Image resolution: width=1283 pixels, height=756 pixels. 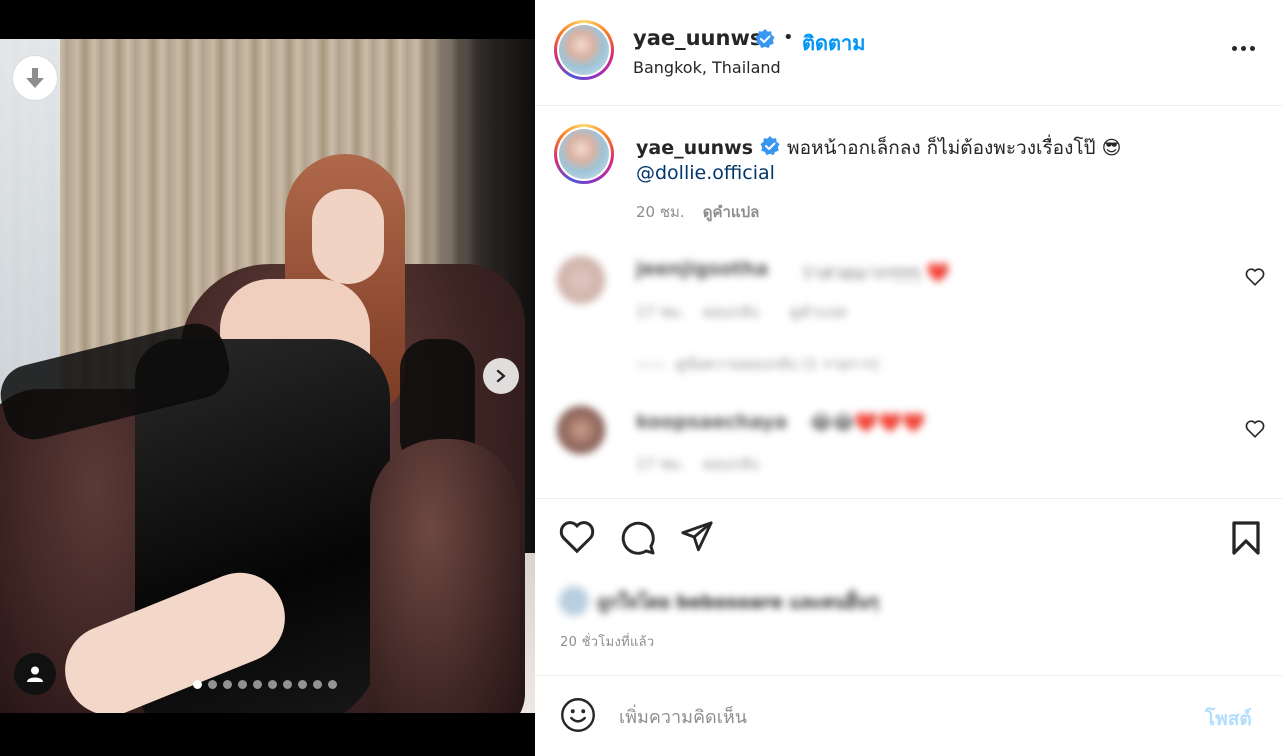 I want to click on caption-avatar, so click(x=584, y=154).